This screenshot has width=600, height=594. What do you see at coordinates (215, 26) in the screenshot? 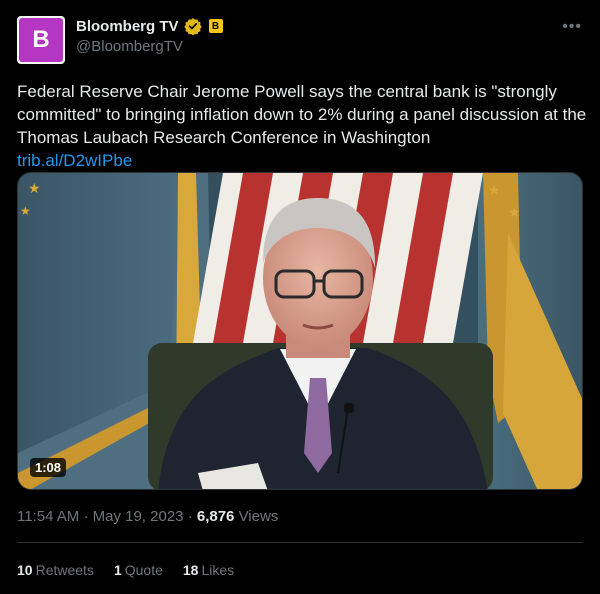
I see `affiliate-badge: B` at bounding box center [215, 26].